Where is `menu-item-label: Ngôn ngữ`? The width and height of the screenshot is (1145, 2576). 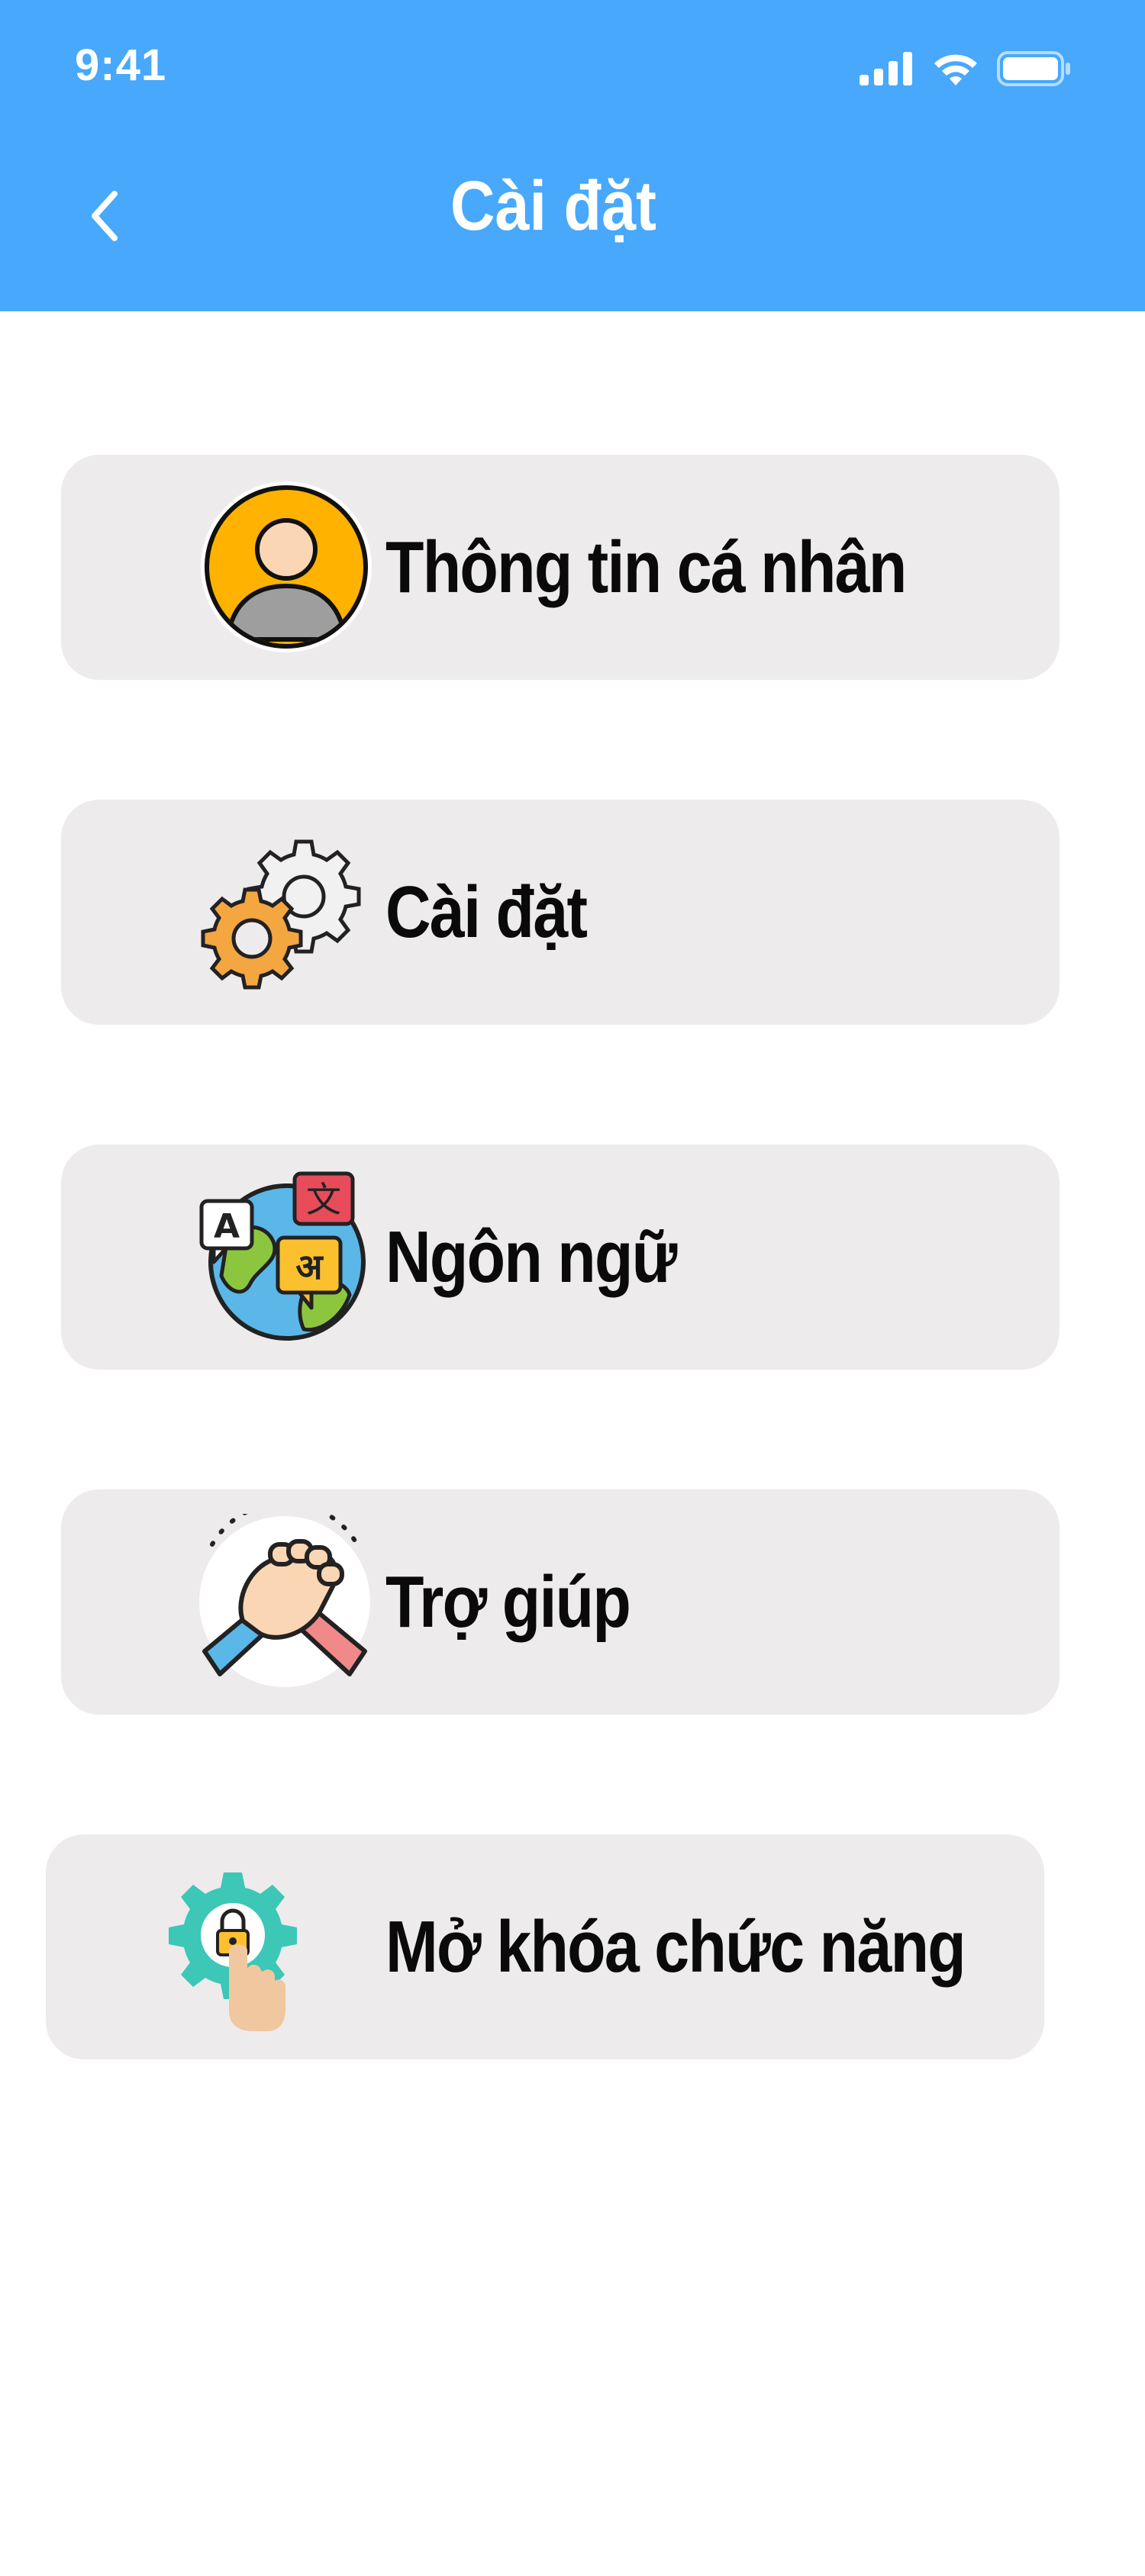
menu-item-label: Ngôn ngữ is located at coordinates (531, 1257).